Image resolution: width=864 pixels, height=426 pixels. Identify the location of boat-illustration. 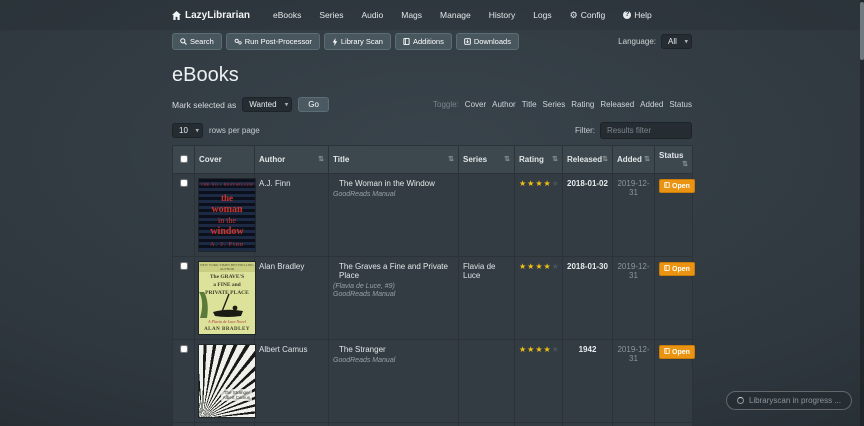
(227, 305).